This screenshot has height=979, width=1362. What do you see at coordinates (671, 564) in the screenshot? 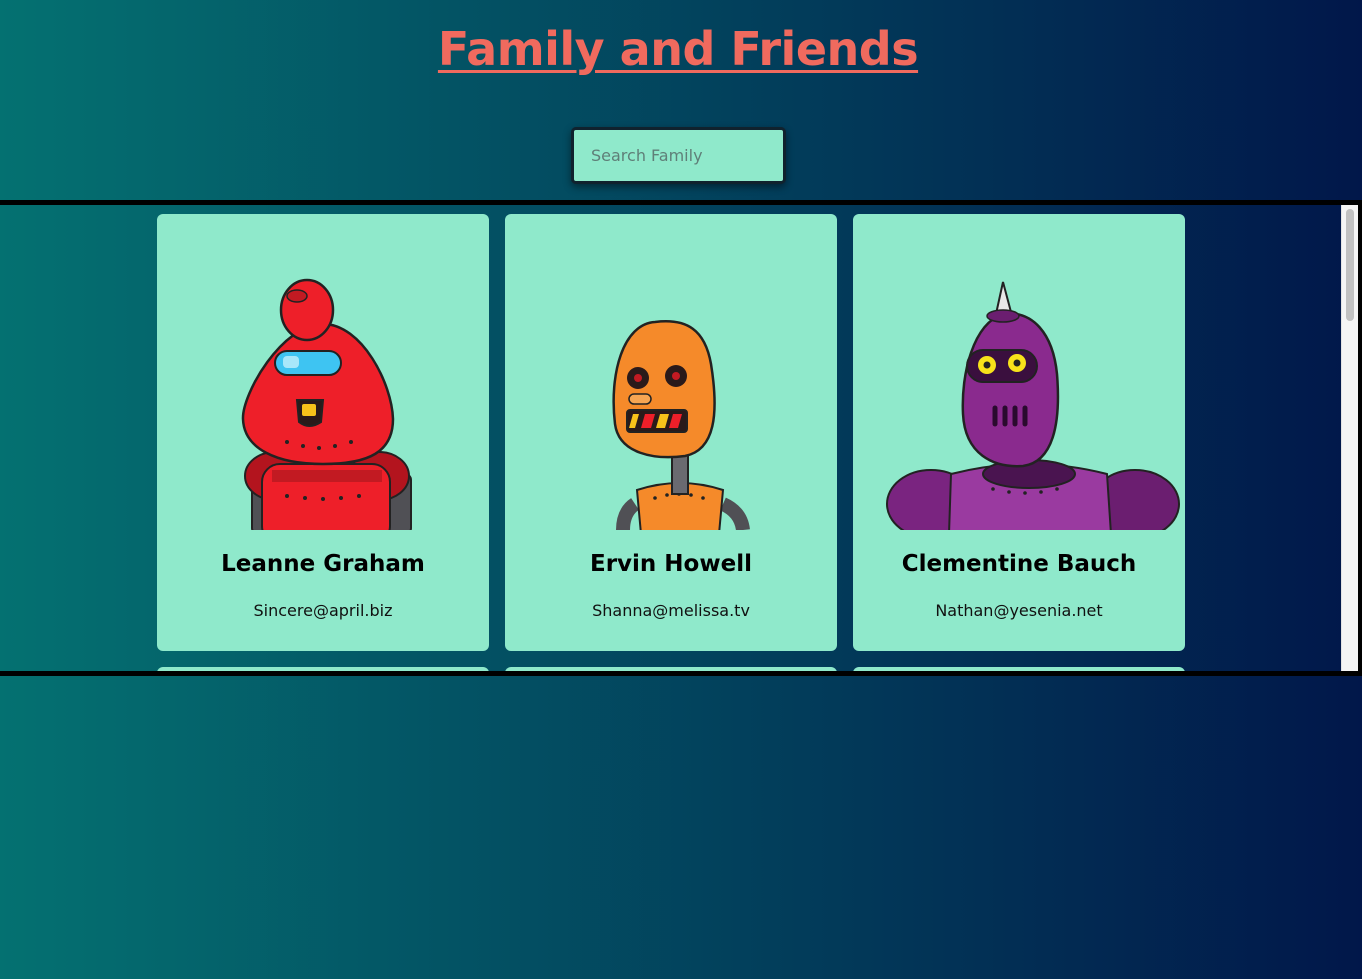
I see `card-name: Ervin Howell` at bounding box center [671, 564].